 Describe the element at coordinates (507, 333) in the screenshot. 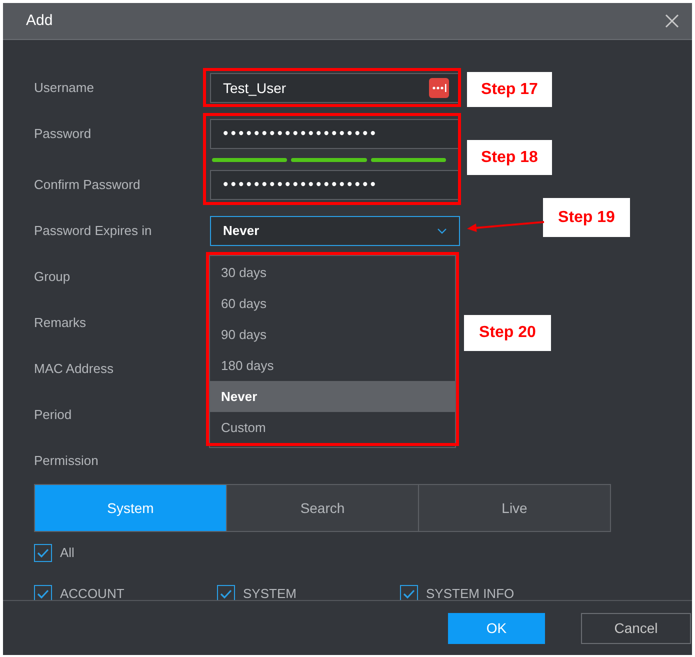

I see `step-label: Step 20` at that location.